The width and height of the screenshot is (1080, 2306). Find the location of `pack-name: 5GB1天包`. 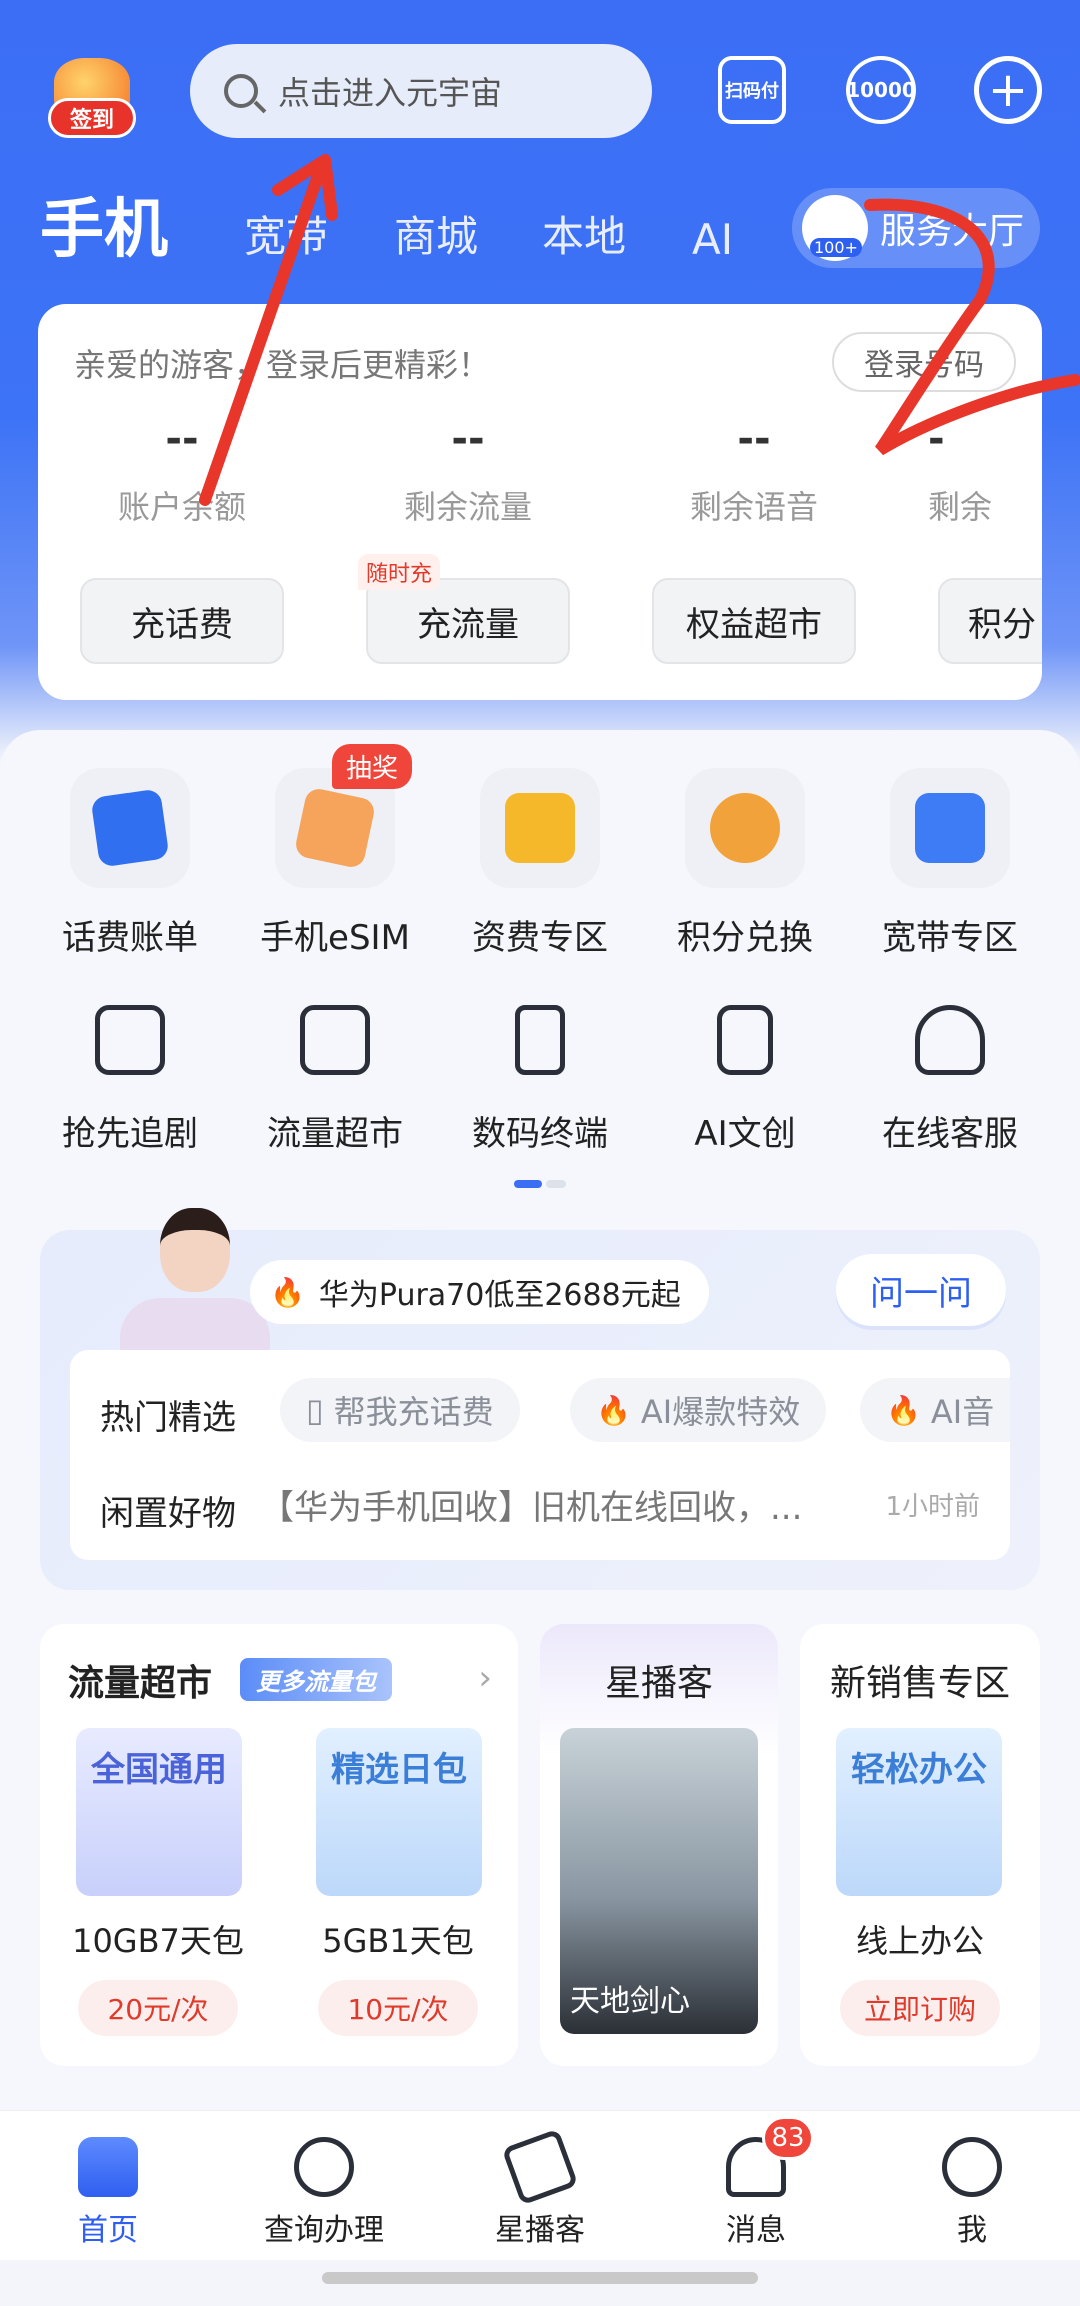

pack-name: 5GB1天包 is located at coordinates (398, 1941).